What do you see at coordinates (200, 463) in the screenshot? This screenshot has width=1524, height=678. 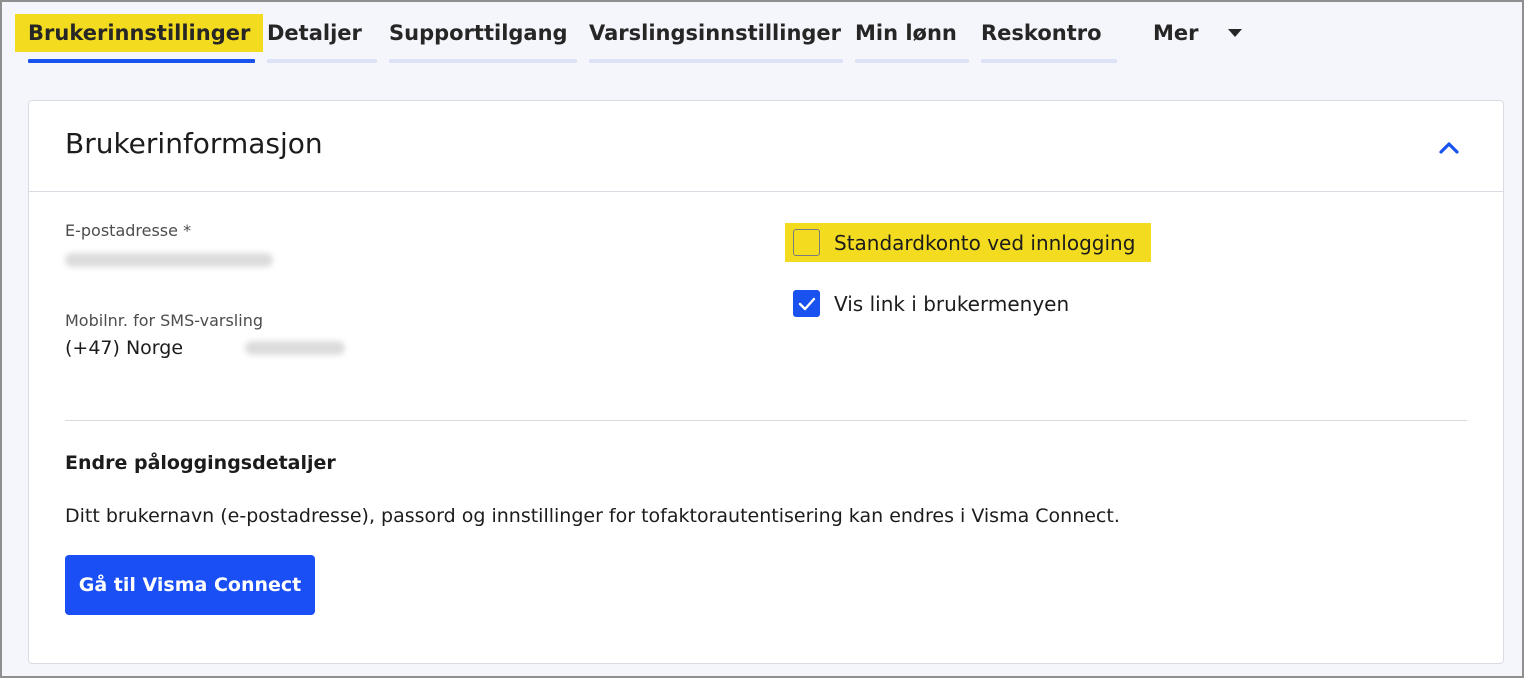 I see `section-heading: Endre påloggingsdetaljer` at bounding box center [200, 463].